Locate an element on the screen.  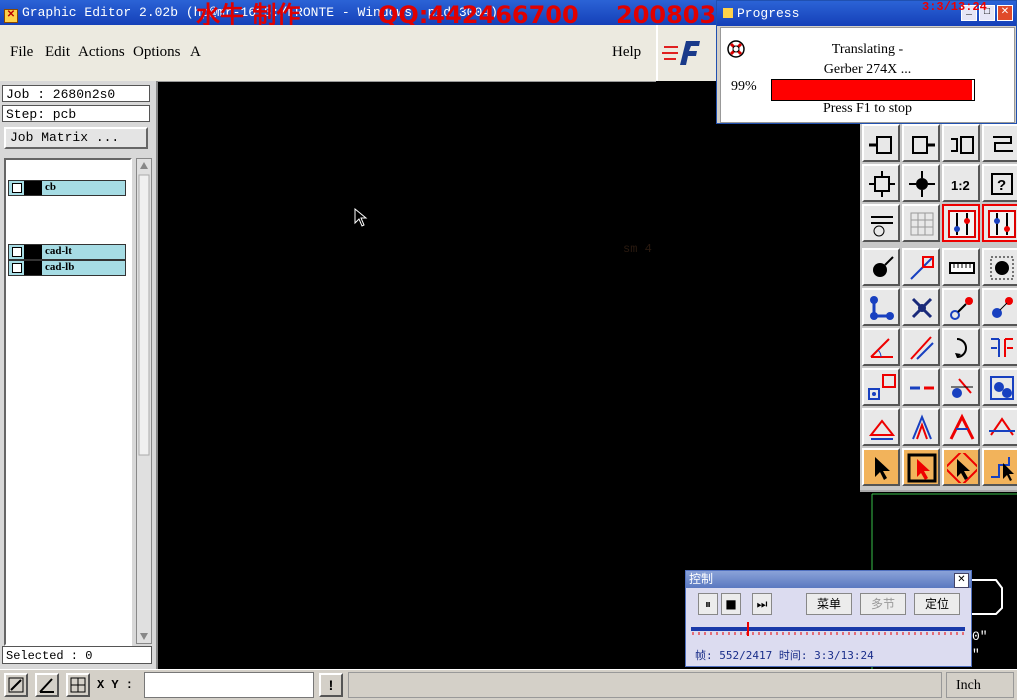
select-box-icon is located at coordinates (922, 468).